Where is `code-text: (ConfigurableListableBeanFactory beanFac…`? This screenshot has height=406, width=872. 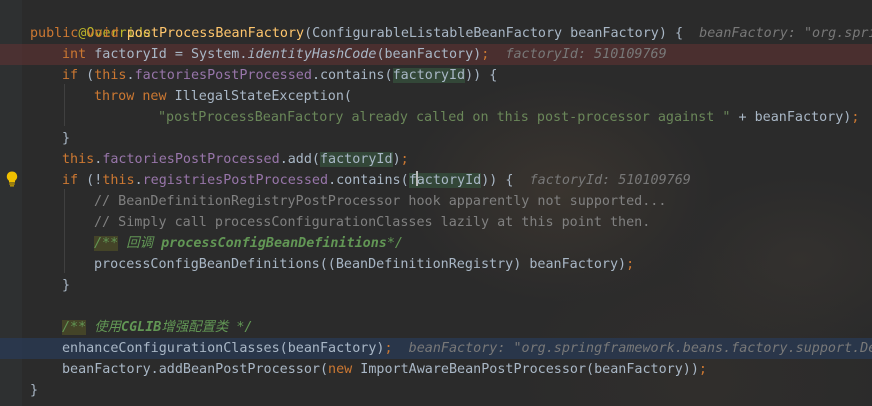 code-text: (ConfigurableListableBeanFactory beanFac… is located at coordinates (494, 33).